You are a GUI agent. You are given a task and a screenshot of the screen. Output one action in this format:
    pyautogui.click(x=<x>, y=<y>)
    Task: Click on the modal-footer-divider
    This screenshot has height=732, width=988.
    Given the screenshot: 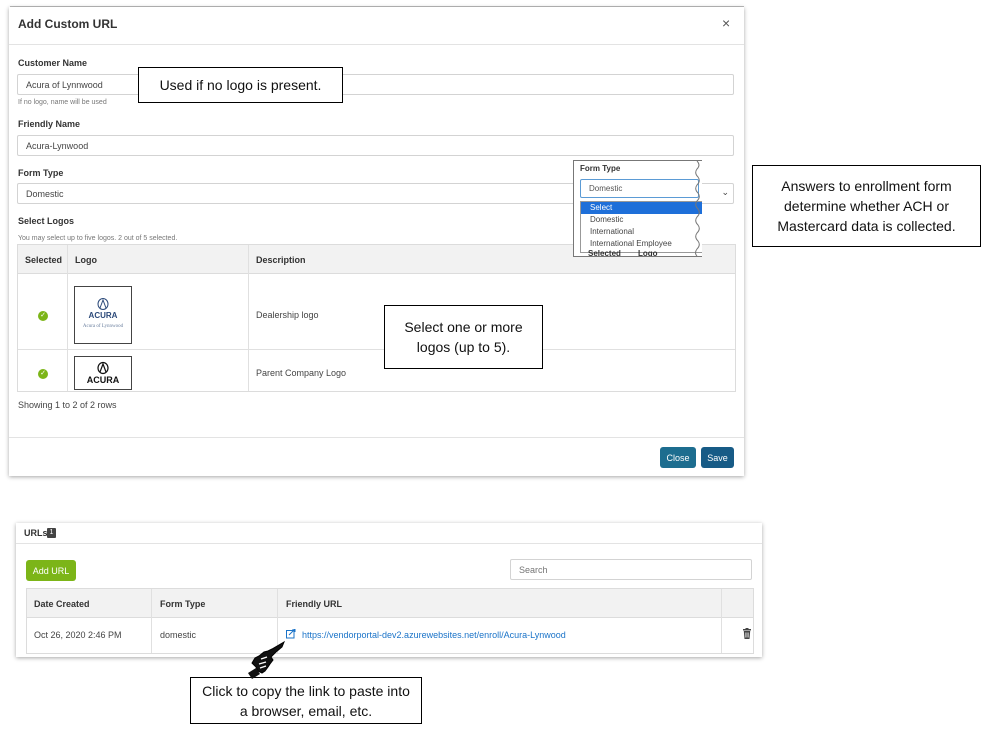 What is the action you would take?
    pyautogui.click(x=376, y=437)
    